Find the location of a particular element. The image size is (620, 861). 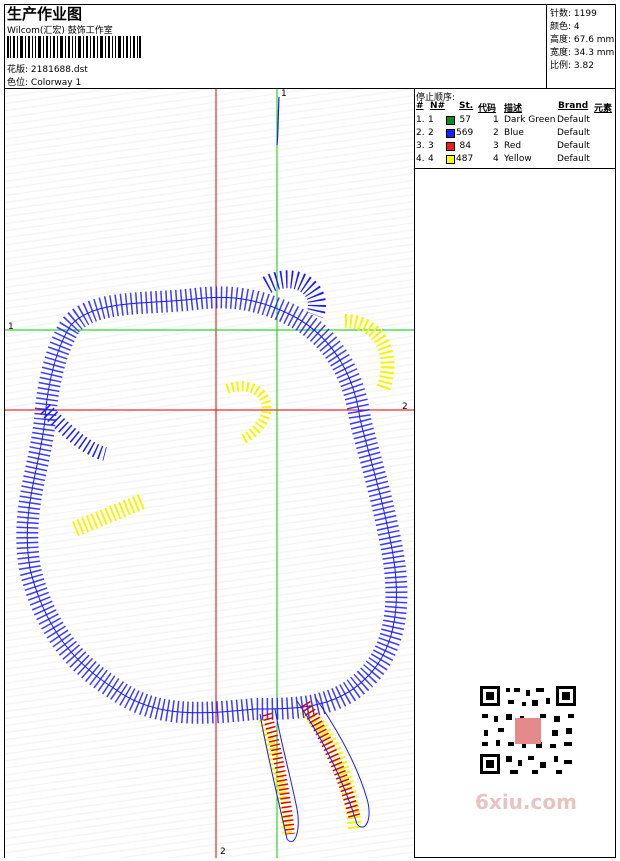

green-left-label: 1 is located at coordinates (11, 327).